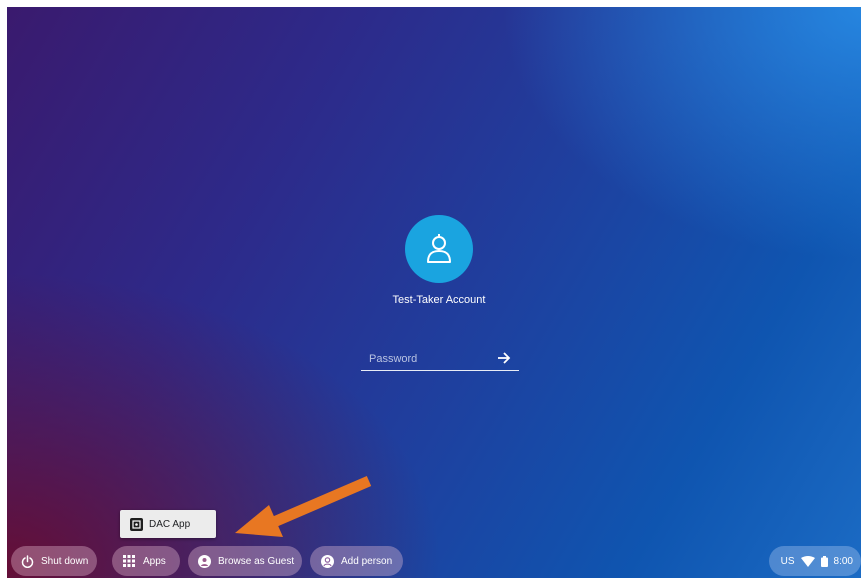  What do you see at coordinates (327, 561) in the screenshot?
I see `add-person-icon` at bounding box center [327, 561].